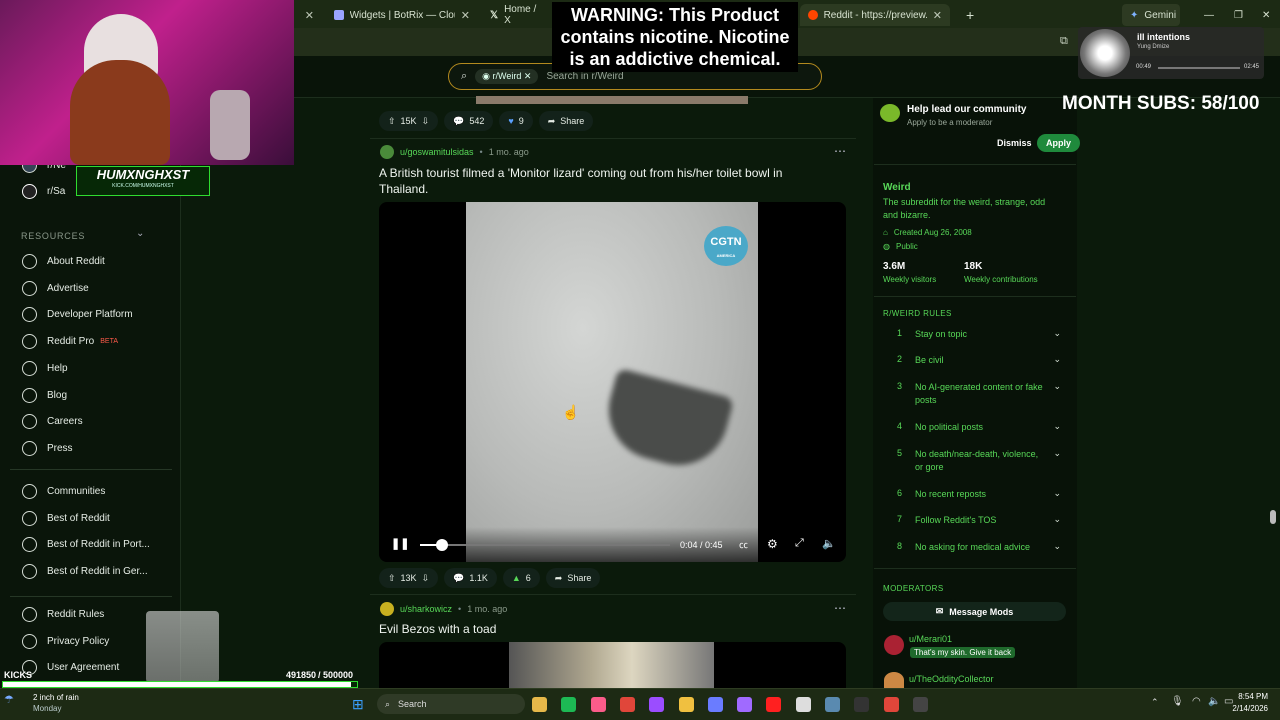  What do you see at coordinates (862, 704) in the screenshot?
I see `terminal-icon` at bounding box center [862, 704].